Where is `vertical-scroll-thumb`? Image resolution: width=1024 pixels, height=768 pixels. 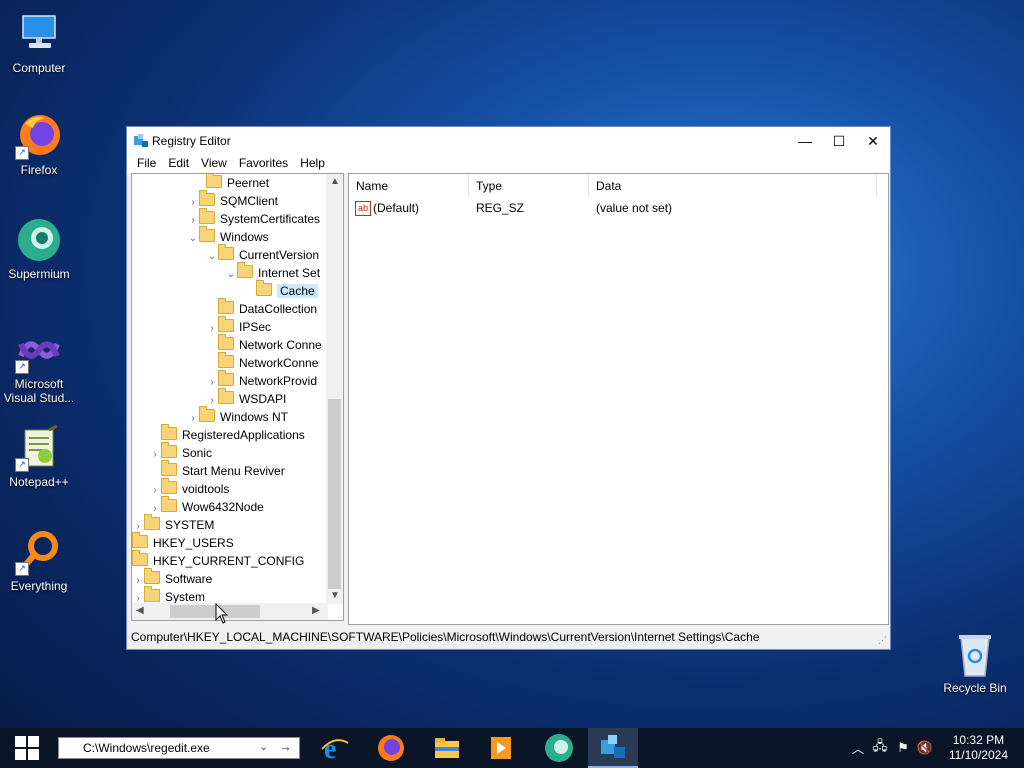
vertical-scroll-thumb is located at coordinates (334, 494).